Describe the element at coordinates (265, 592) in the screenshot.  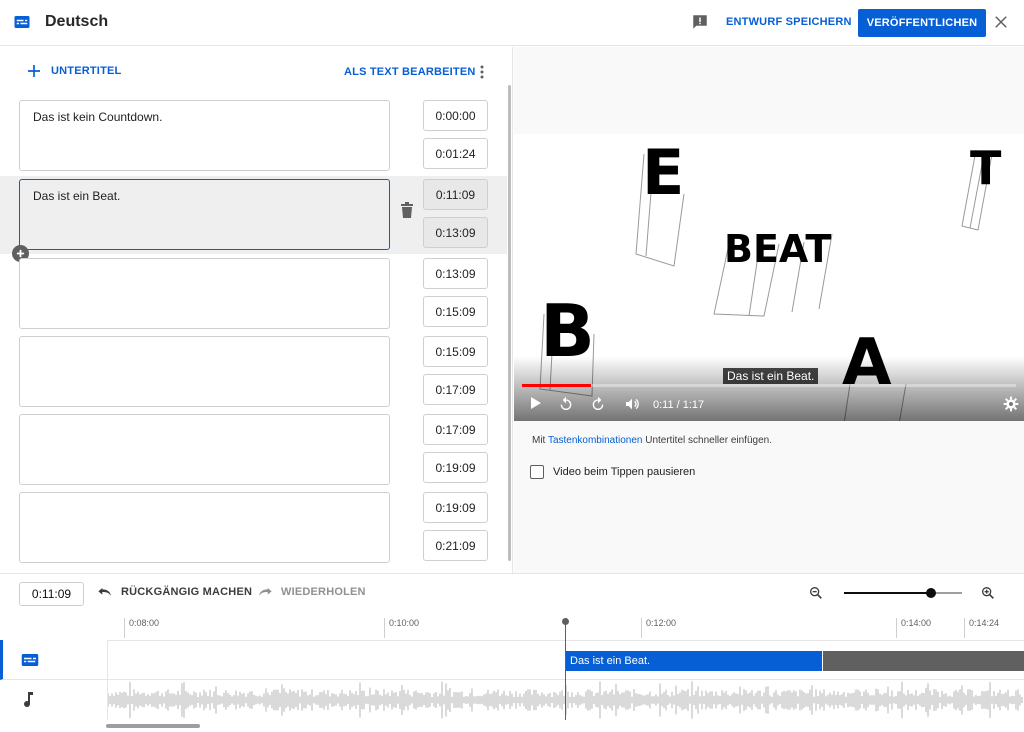
I see `redo-icon` at that location.